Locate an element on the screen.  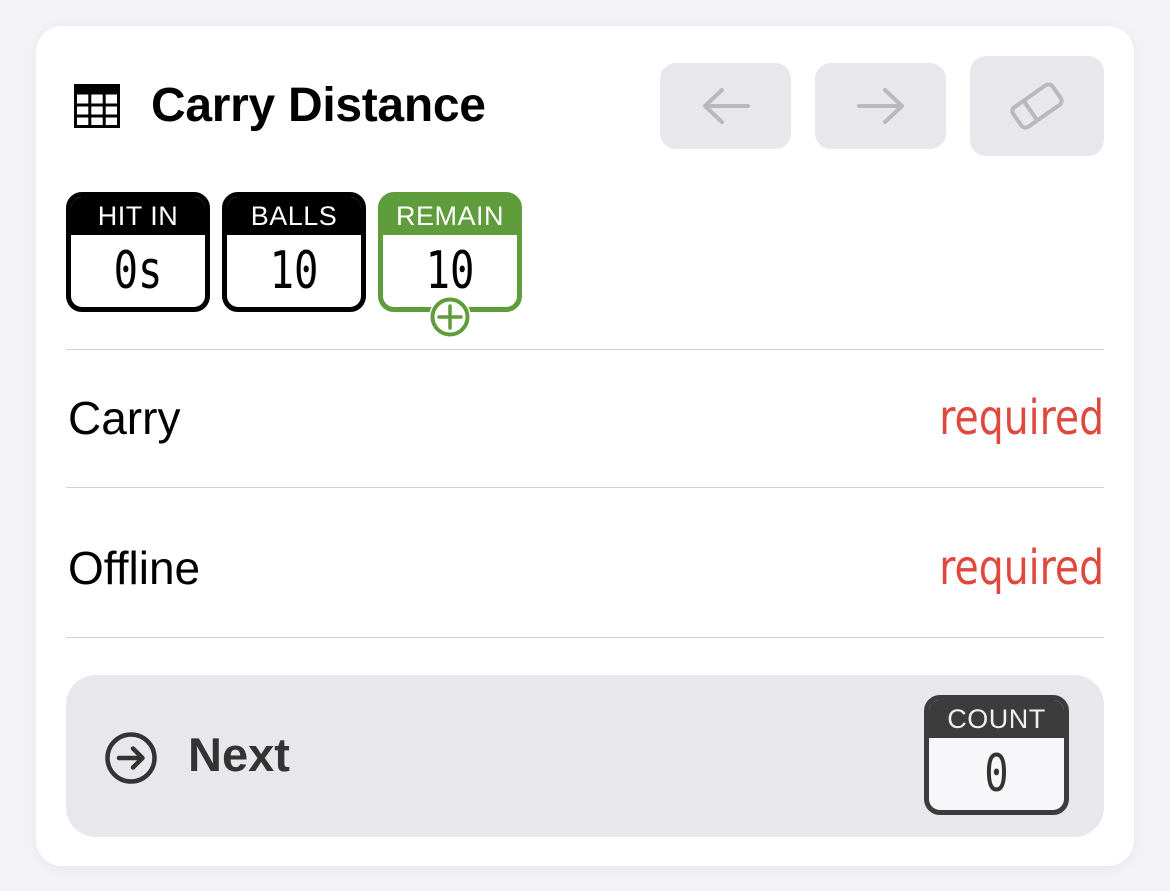
add-ball-button is located at coordinates (450, 317).